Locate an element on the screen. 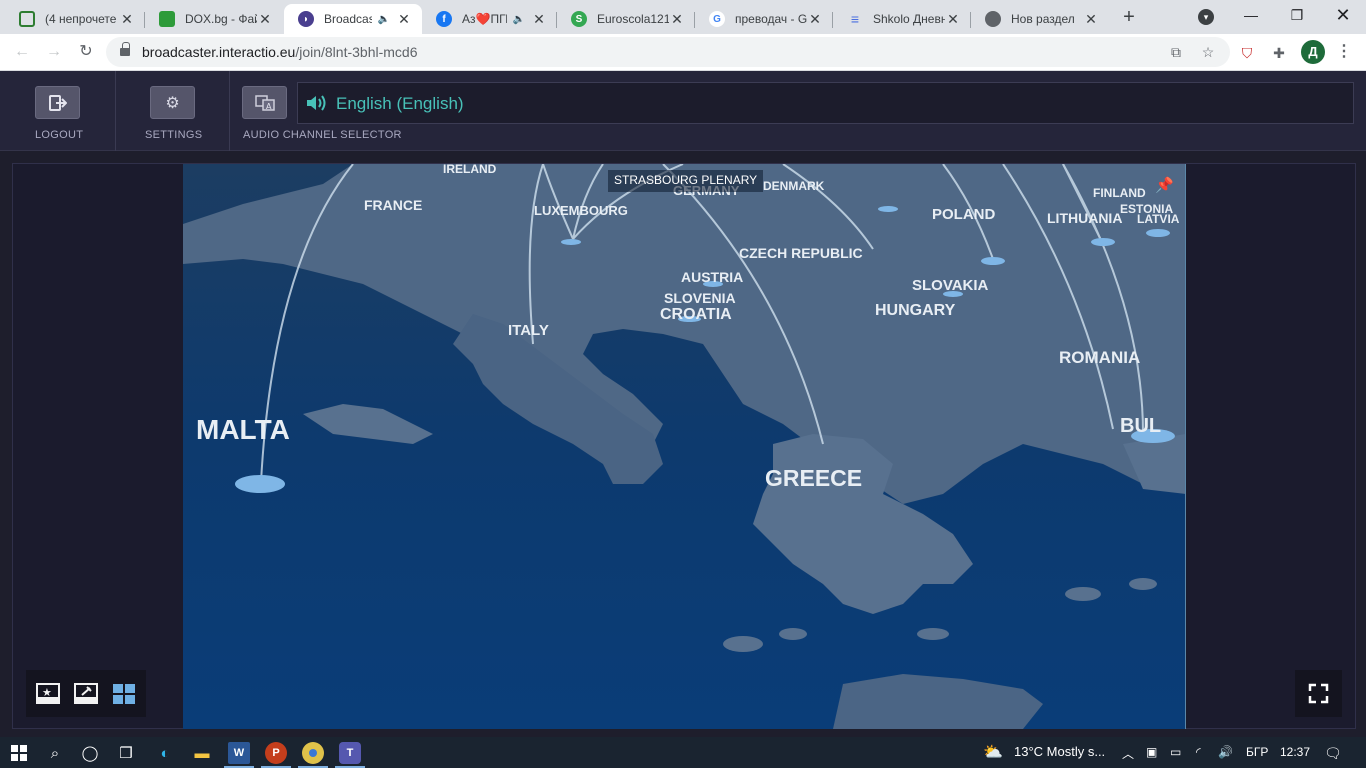 This screenshot has width=1366, height=768. network-icon: ▣ is located at coordinates (1151, 752).